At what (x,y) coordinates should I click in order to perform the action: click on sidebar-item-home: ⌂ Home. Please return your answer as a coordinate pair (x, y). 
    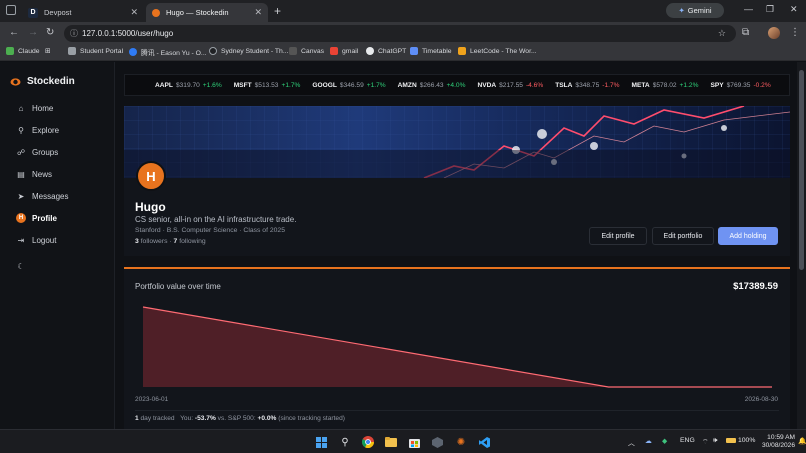
    Looking at the image, I should click on (35, 108).